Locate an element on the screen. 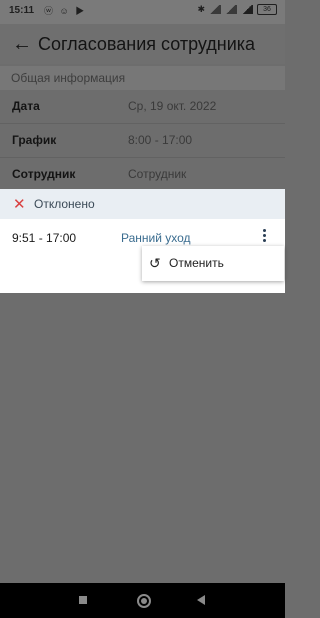 The height and width of the screenshot is (618, 320). status-right-icons: ✱ 36 is located at coordinates (237, 9).